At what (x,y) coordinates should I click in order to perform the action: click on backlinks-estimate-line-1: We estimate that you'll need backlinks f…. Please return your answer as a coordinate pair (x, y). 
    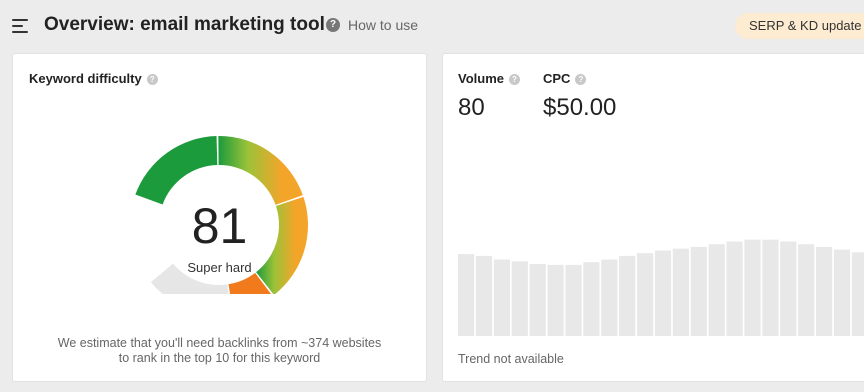
    Looking at the image, I should click on (219, 343).